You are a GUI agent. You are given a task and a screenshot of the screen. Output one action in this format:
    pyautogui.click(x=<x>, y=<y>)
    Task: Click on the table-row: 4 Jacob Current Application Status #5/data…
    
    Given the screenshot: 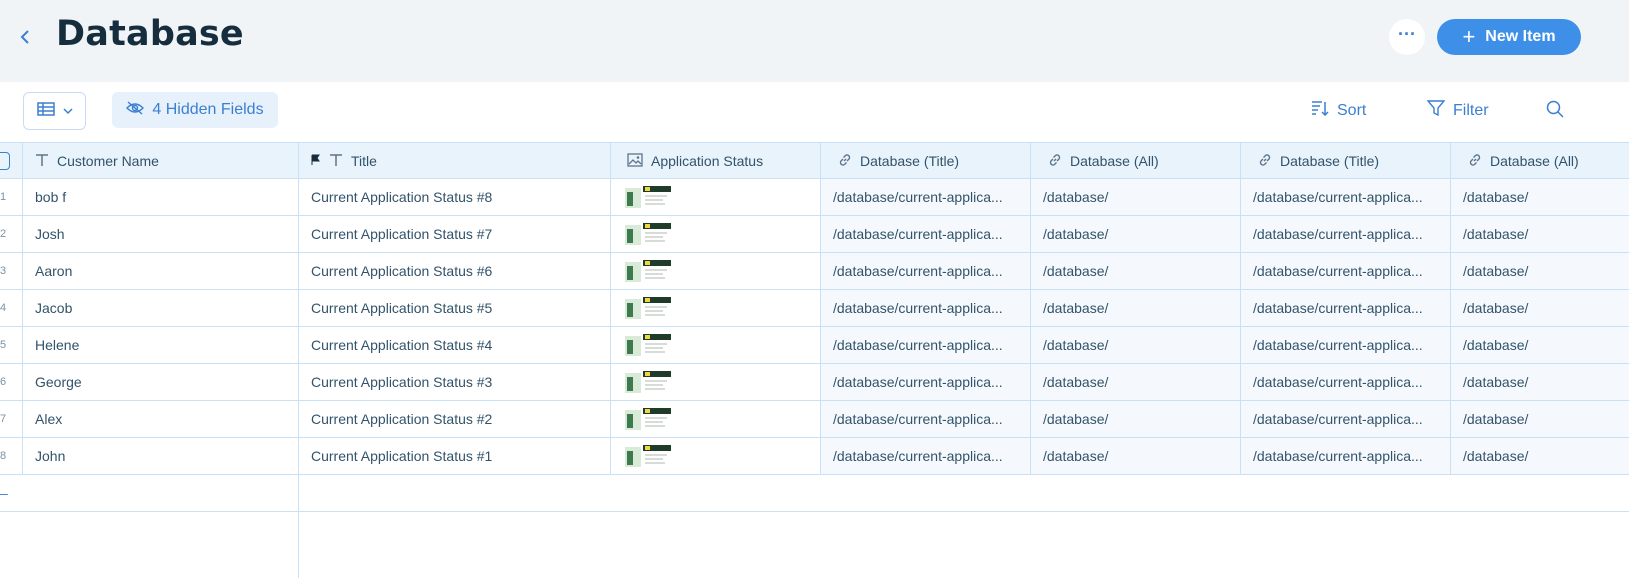 What is the action you would take?
    pyautogui.click(x=814, y=308)
    